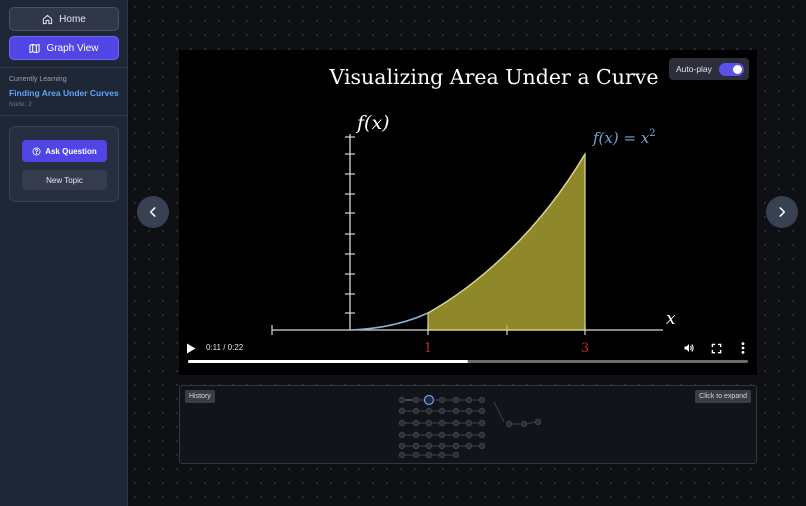  What do you see at coordinates (72, 48) in the screenshot?
I see `graph-view-label: Graph View` at bounding box center [72, 48].